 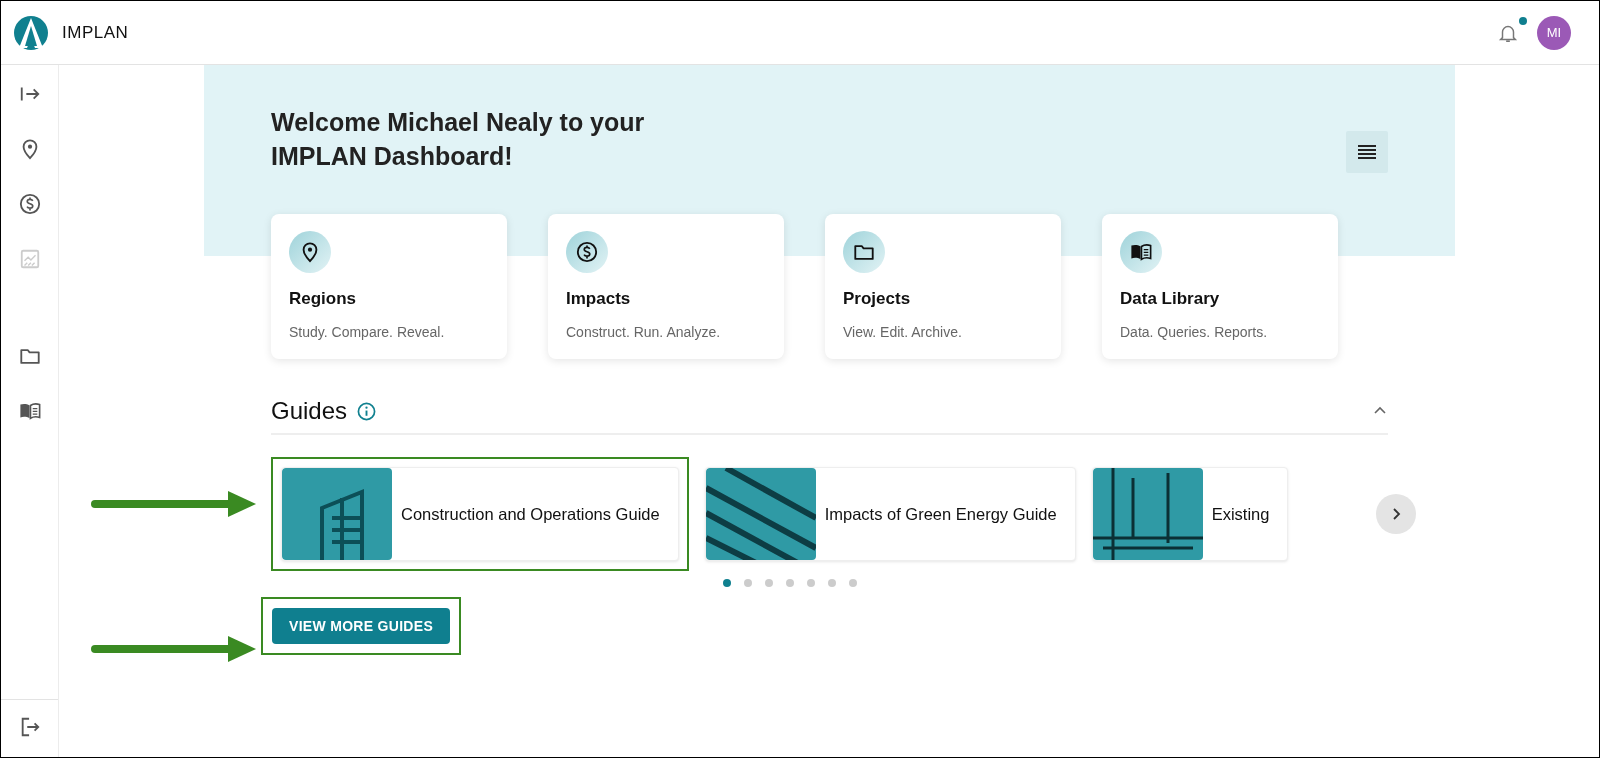 What do you see at coordinates (1194, 332) in the screenshot?
I see `card-subtitle: Data. Queries. Reports.` at bounding box center [1194, 332].